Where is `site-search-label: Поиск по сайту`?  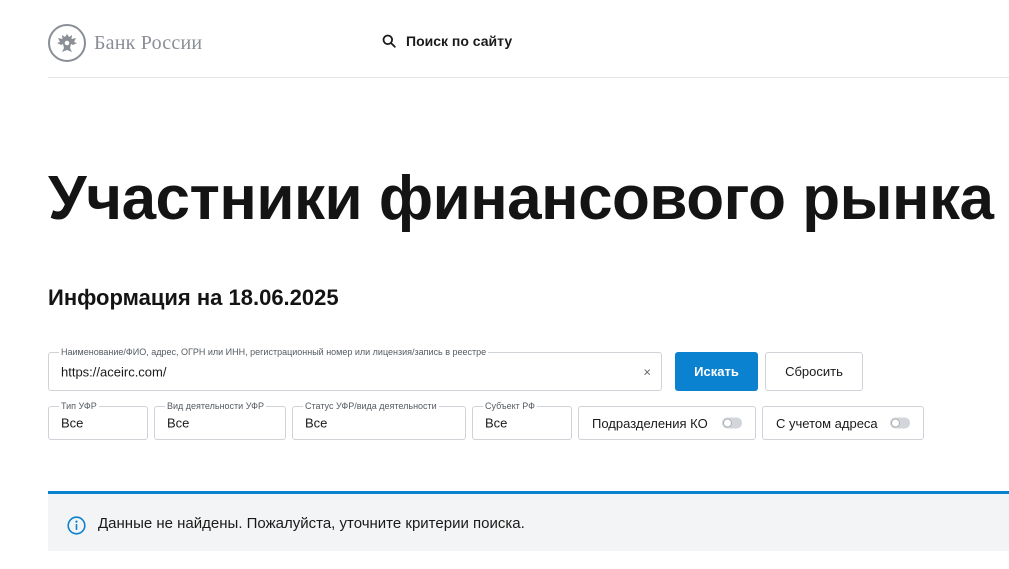
site-search-label: Поиск по сайту is located at coordinates (459, 41).